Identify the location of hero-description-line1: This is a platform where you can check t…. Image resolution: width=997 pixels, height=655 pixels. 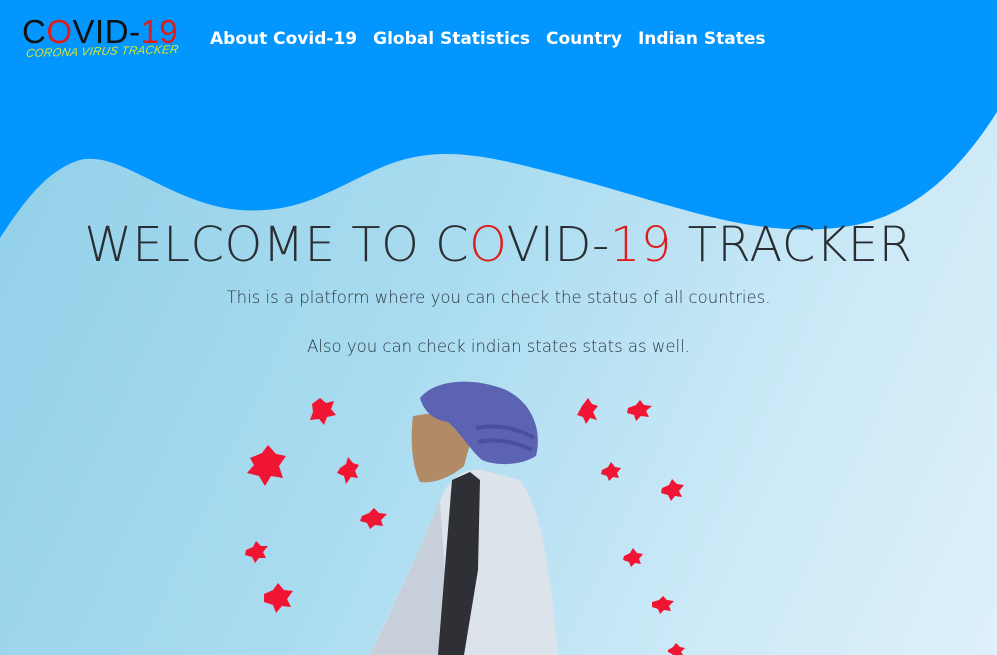
(498, 297).